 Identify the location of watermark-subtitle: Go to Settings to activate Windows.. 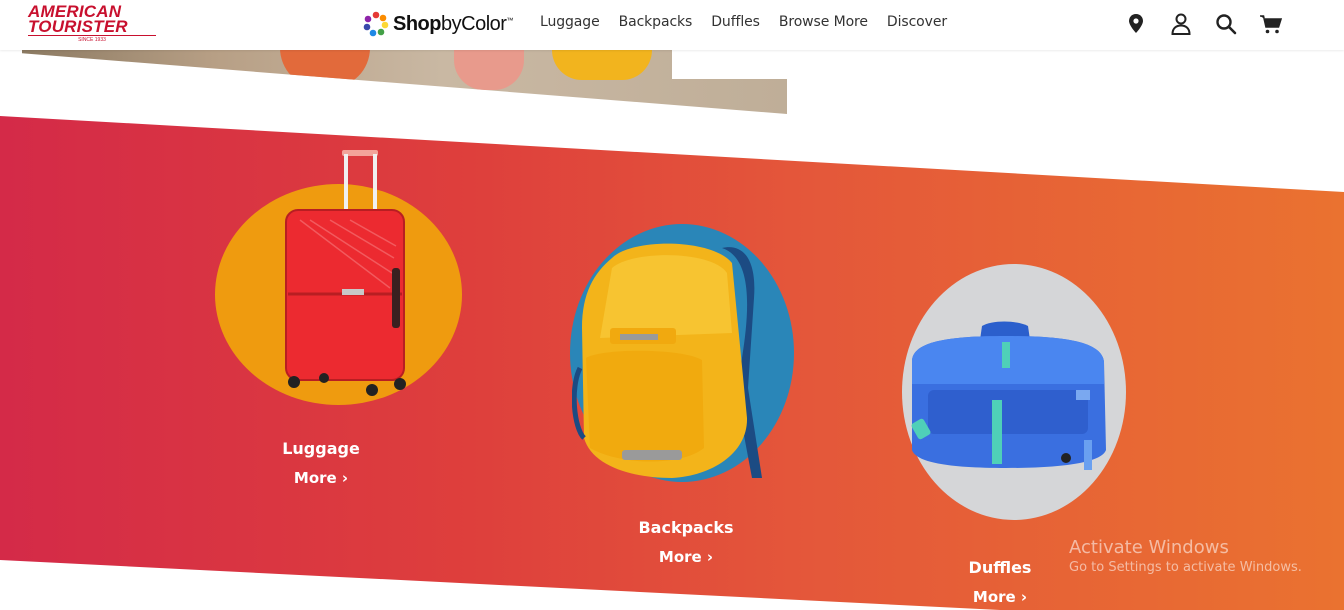
(1185, 567).